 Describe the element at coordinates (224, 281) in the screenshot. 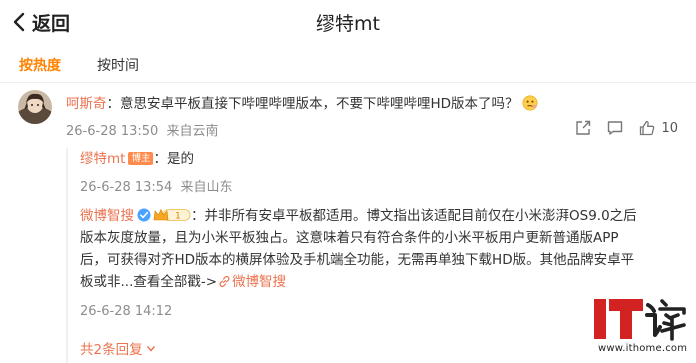

I see `link-icon` at that location.